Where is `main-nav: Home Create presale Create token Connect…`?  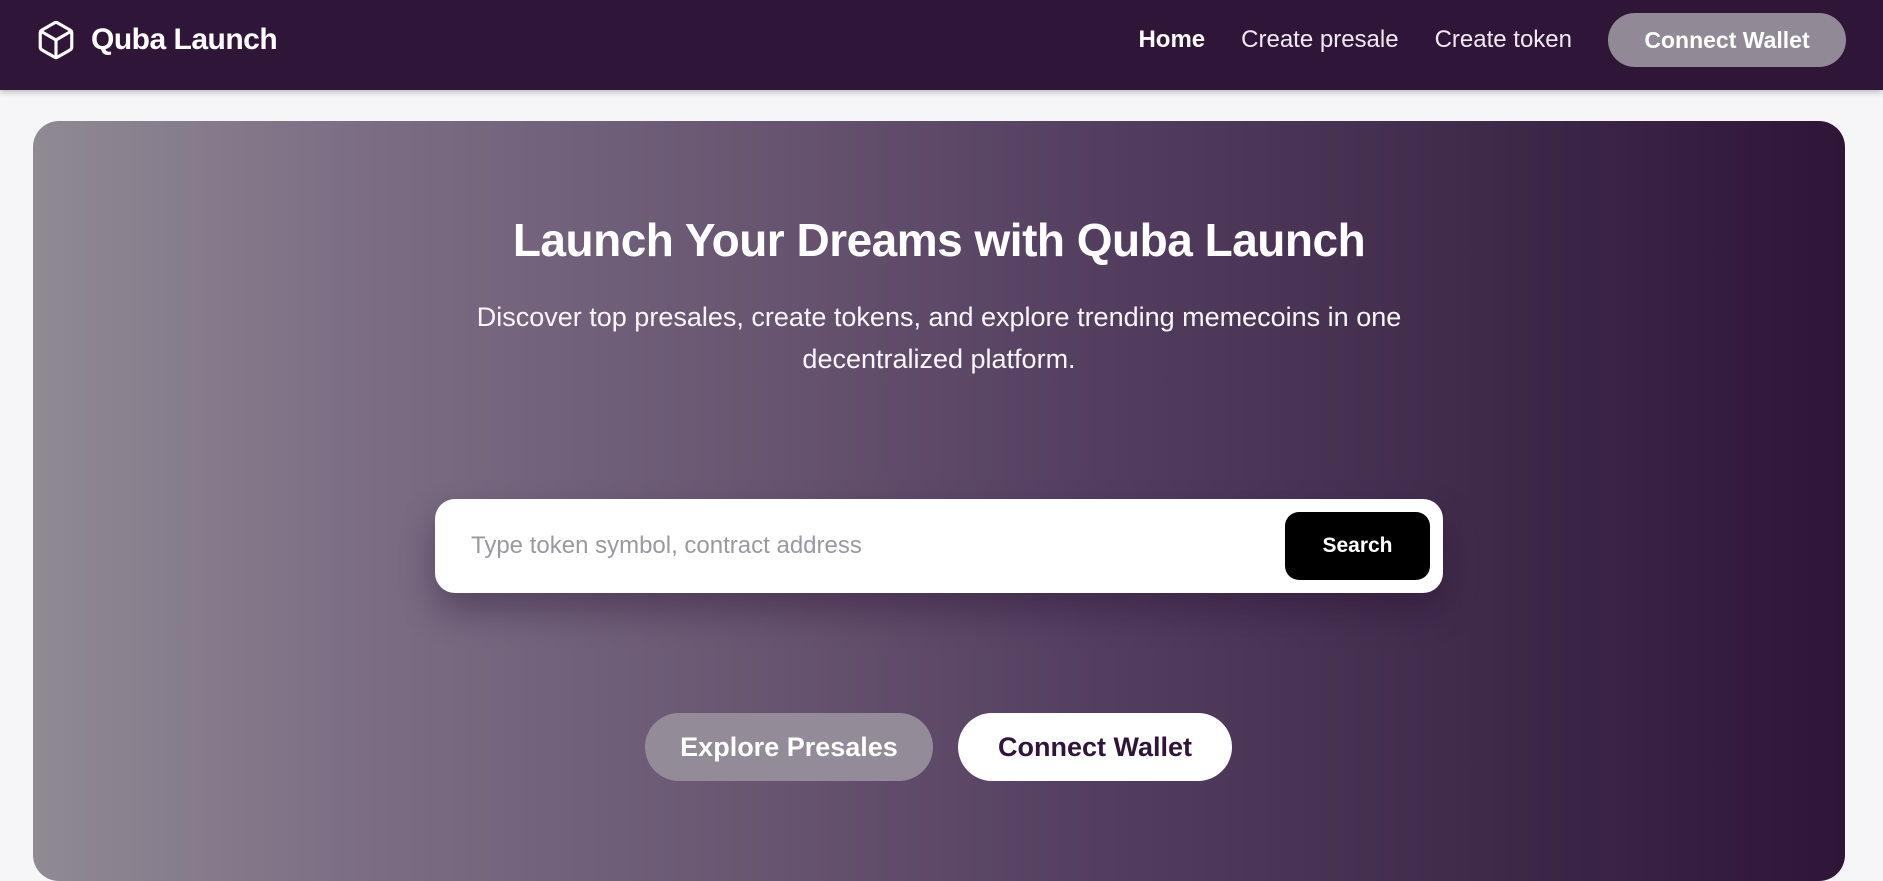 main-nav: Home Create presale Create token Connect… is located at coordinates (1492, 40).